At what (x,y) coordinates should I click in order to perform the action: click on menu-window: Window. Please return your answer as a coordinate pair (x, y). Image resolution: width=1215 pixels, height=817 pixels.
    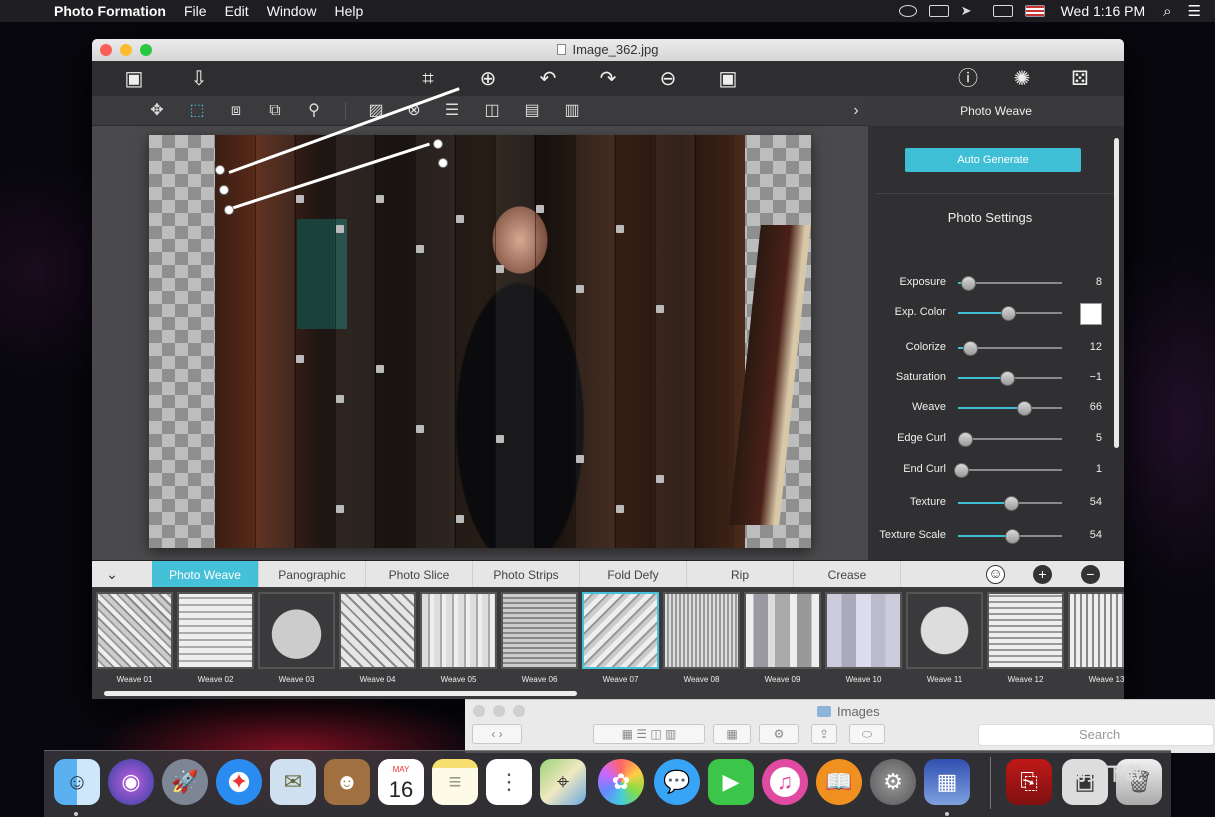
    Looking at the image, I should click on (292, 11).